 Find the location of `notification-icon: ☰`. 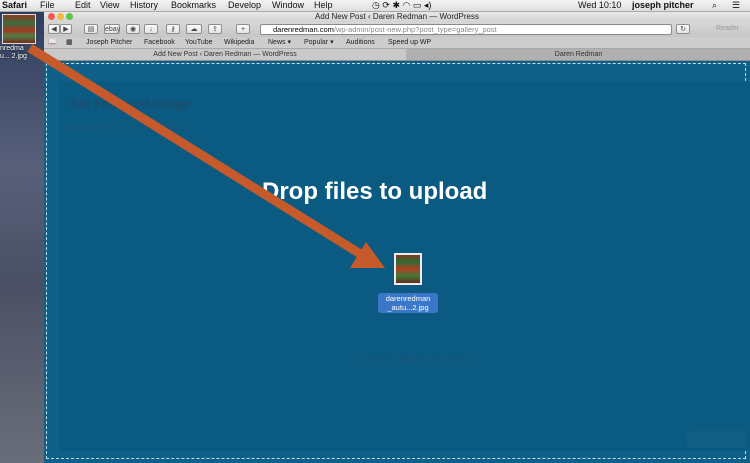

notification-icon: ☰ is located at coordinates (736, 5).